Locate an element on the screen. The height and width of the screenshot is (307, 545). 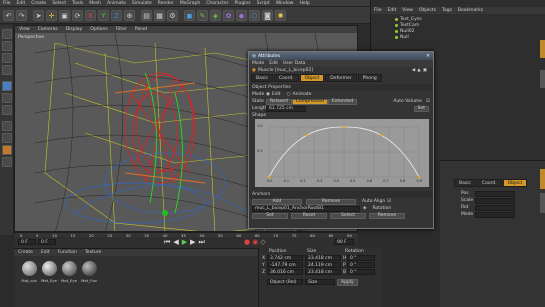
menu-simulate: Simulate is located at coordinates (142, 3).